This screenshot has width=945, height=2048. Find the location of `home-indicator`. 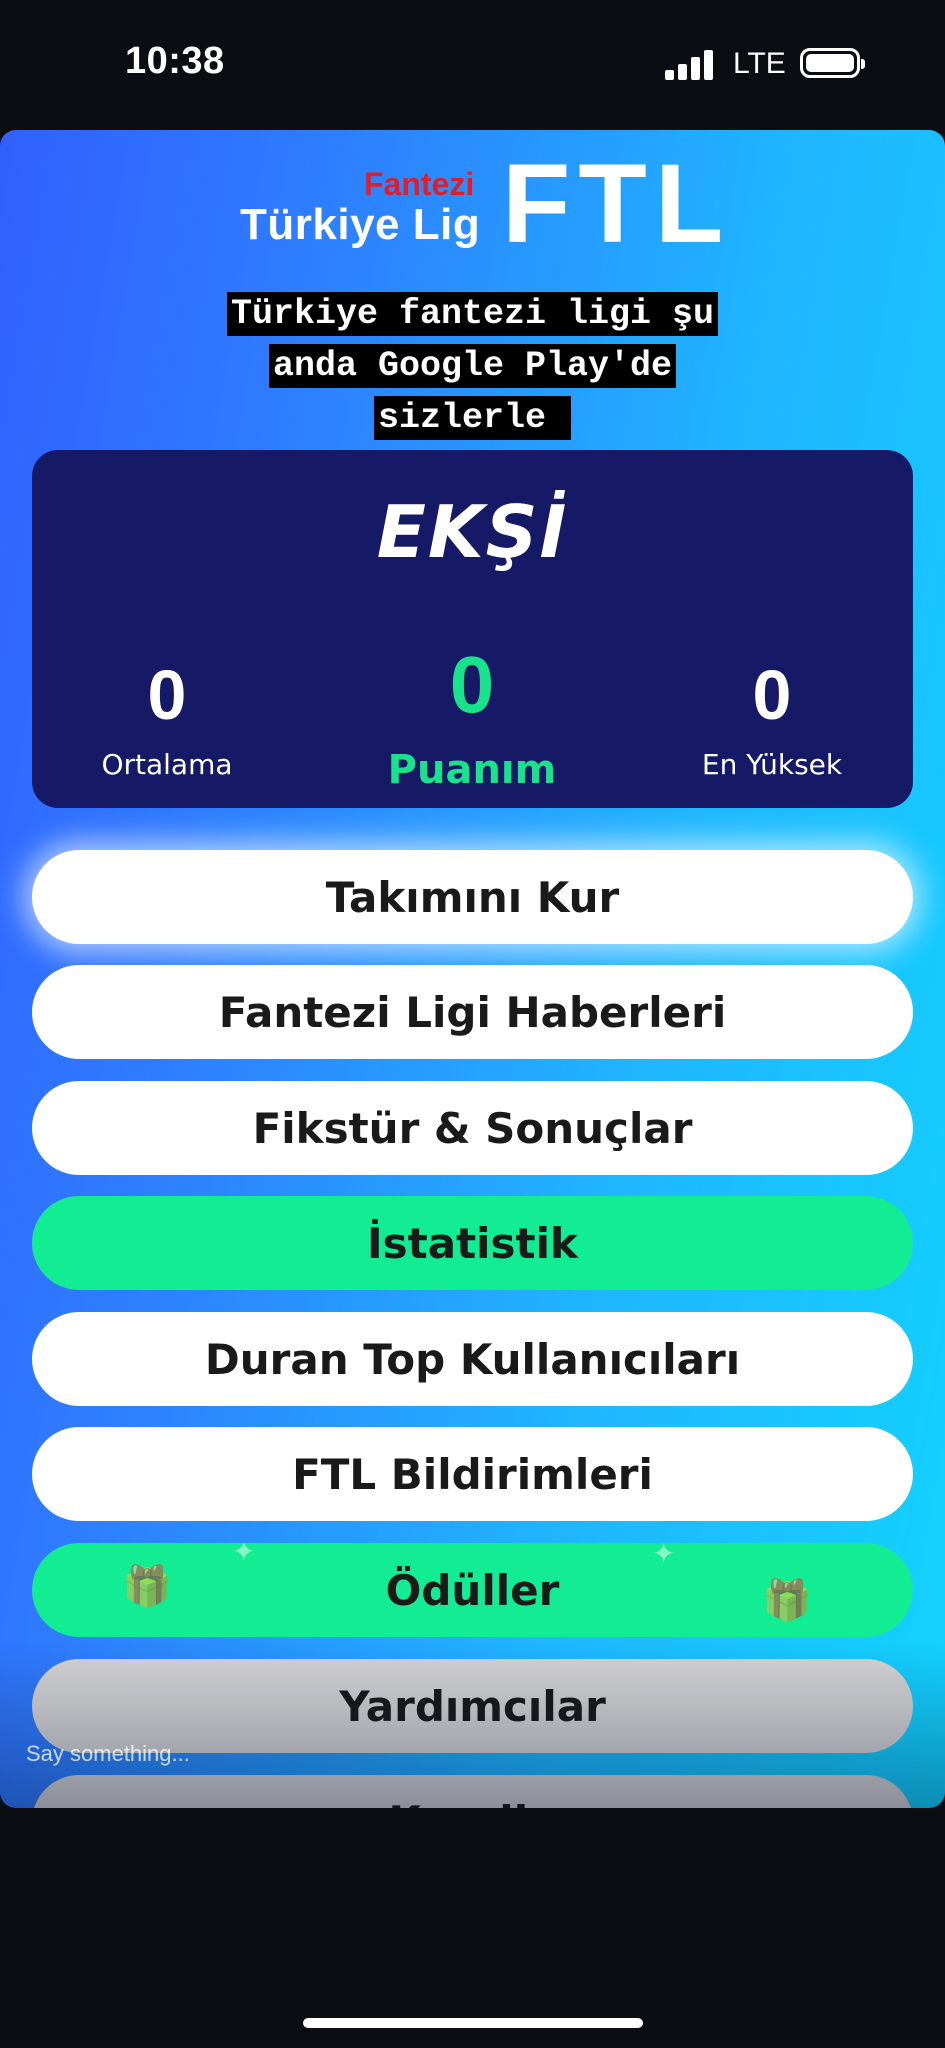

home-indicator is located at coordinates (473, 2023).